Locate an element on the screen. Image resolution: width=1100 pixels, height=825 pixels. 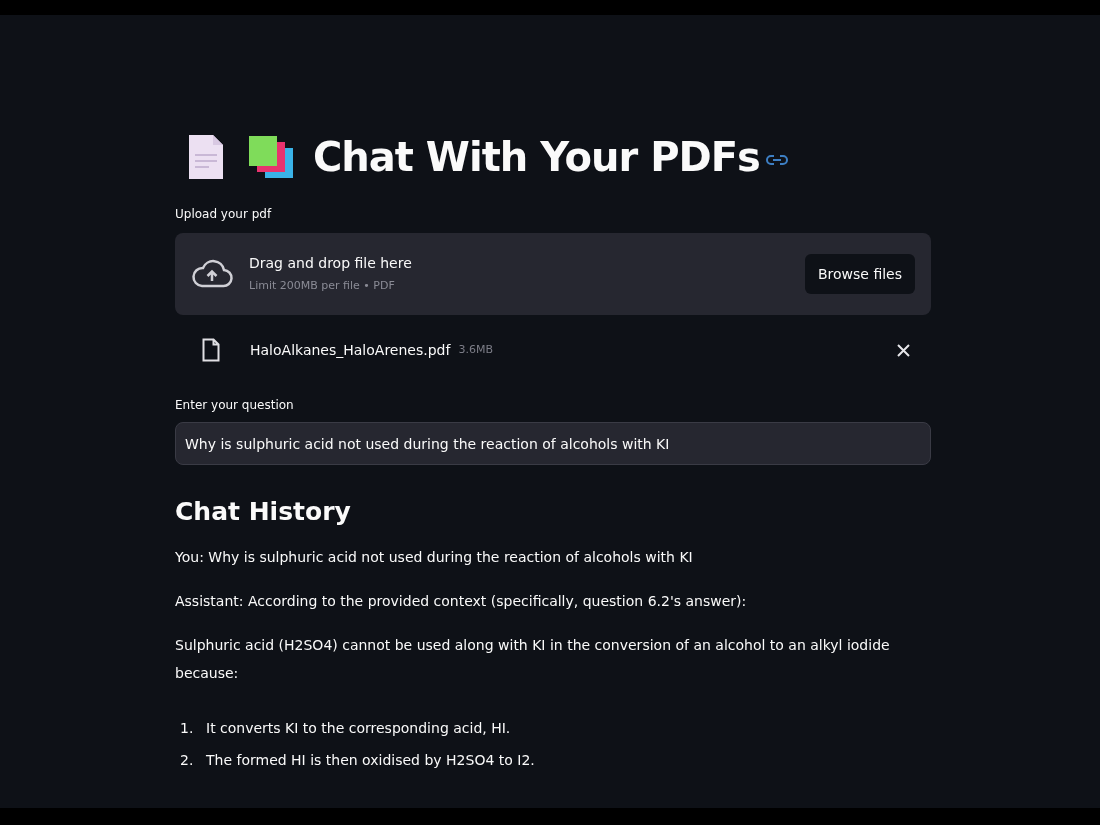
chat-message: Assistant: According to the provided context (specifically, question 6.2's answer): is located at coordinates (461, 601).